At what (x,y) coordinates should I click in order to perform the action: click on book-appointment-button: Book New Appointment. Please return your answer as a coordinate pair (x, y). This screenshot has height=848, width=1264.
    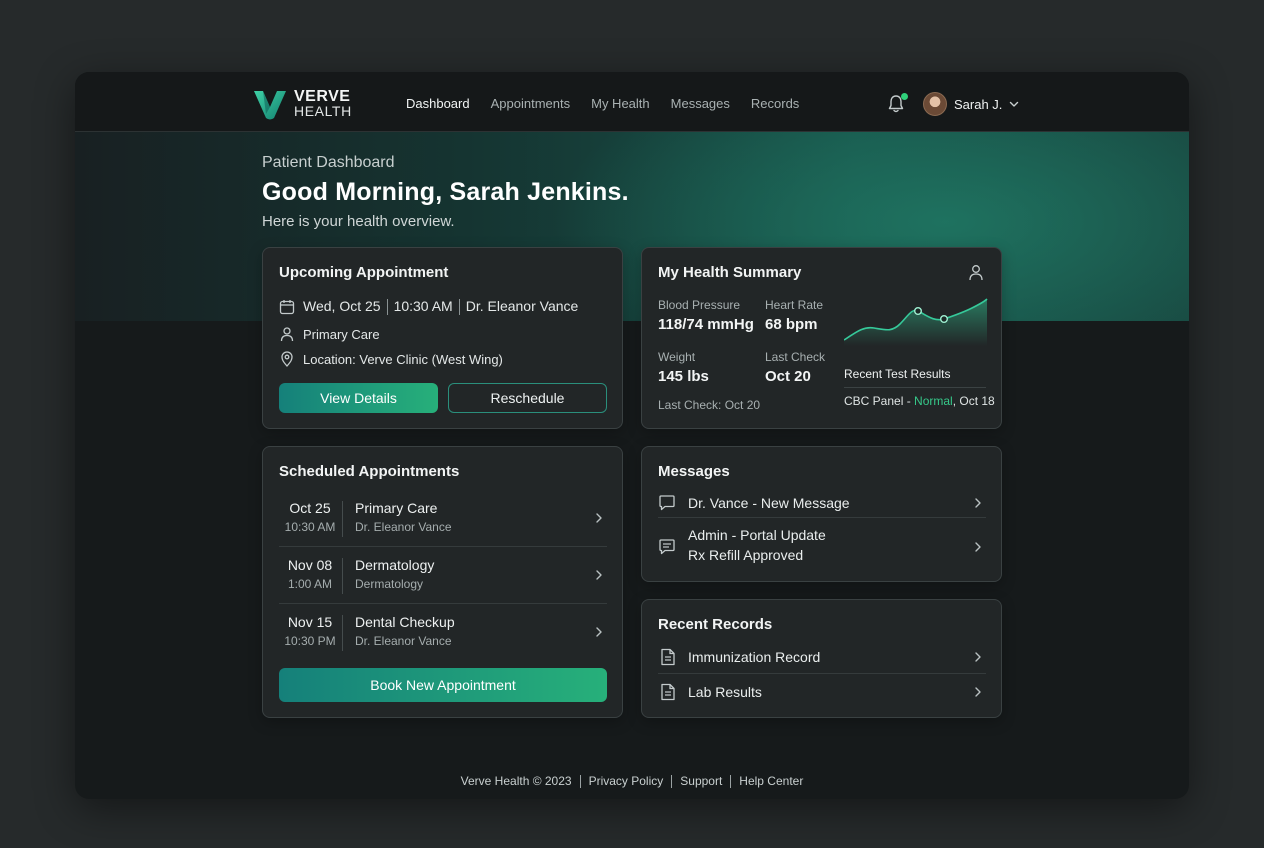
    Looking at the image, I should click on (443, 685).